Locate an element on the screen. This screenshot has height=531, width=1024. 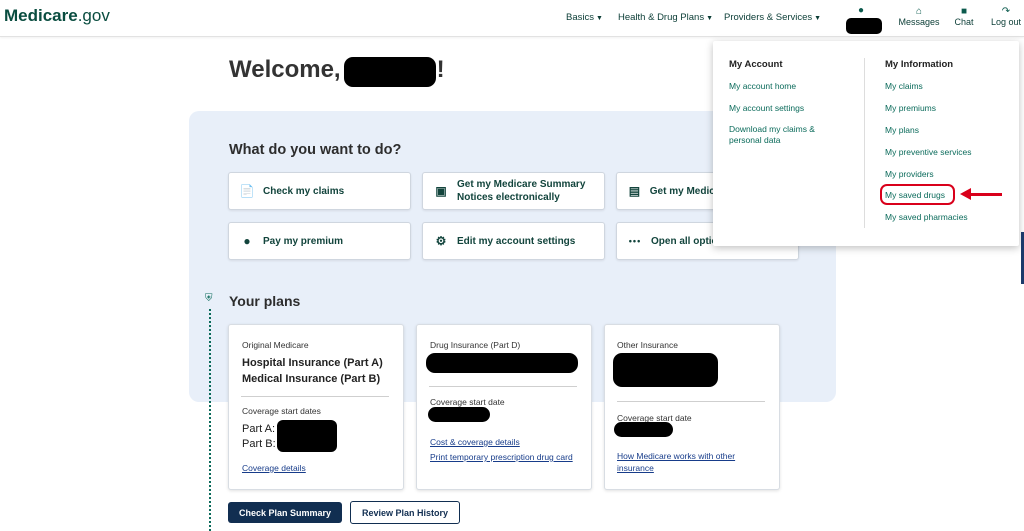
more-dots-icon: ••• is located at coordinates (635, 241).